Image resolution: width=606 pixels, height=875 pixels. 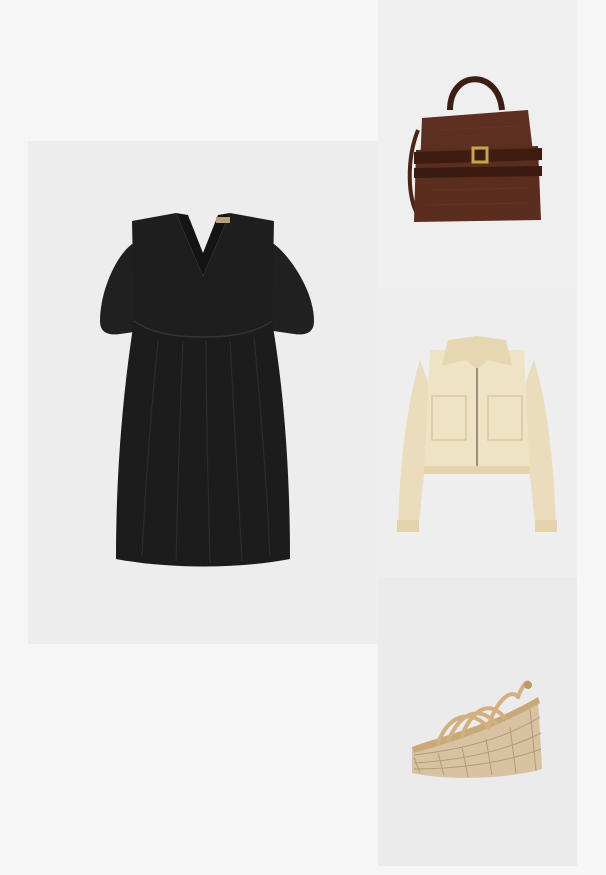 I want to click on product-tile-jacket, so click(x=477, y=432).